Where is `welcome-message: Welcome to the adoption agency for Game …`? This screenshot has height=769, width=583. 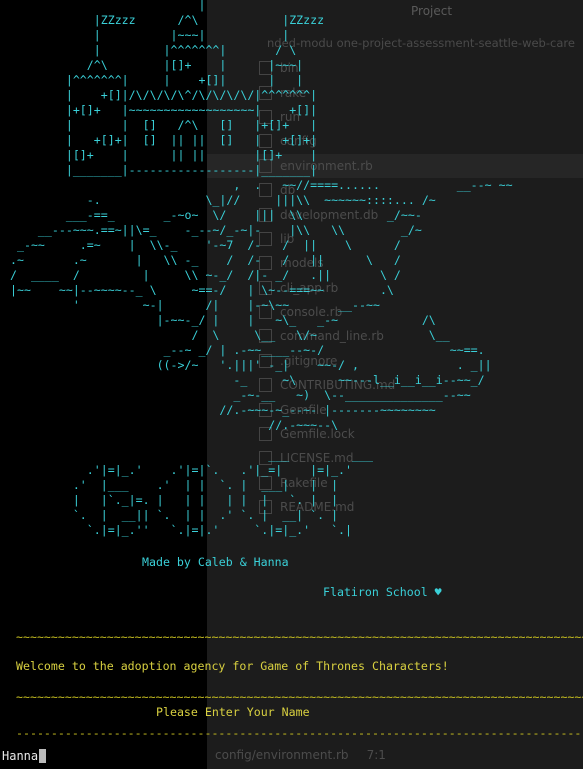
welcome-message: Welcome to the adoption agency for Game … is located at coordinates (232, 666).